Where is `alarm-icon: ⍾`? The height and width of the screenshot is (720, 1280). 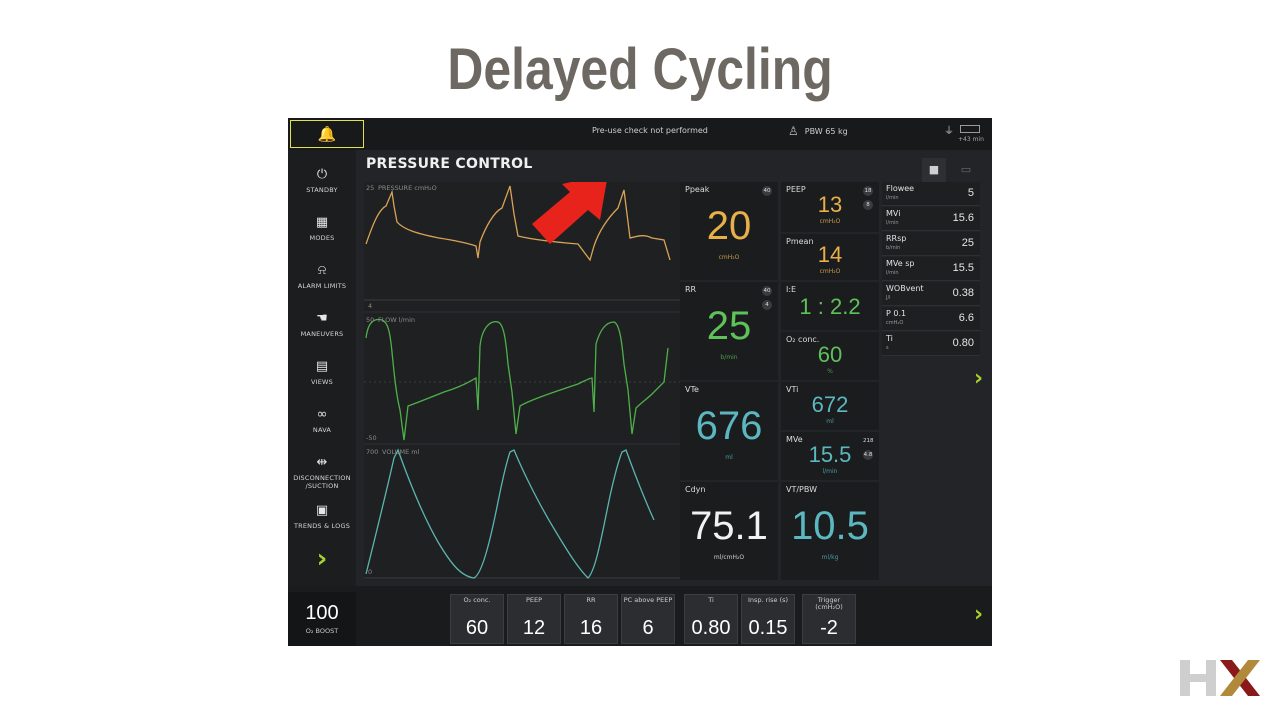
alarm-icon: ⍾ is located at coordinates (322, 270).